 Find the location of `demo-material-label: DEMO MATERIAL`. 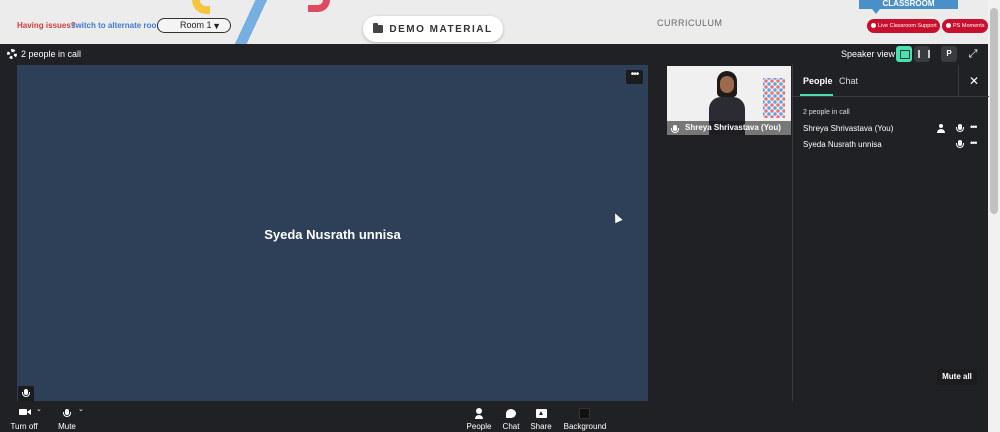

demo-material-label: DEMO MATERIAL is located at coordinates (441, 29).